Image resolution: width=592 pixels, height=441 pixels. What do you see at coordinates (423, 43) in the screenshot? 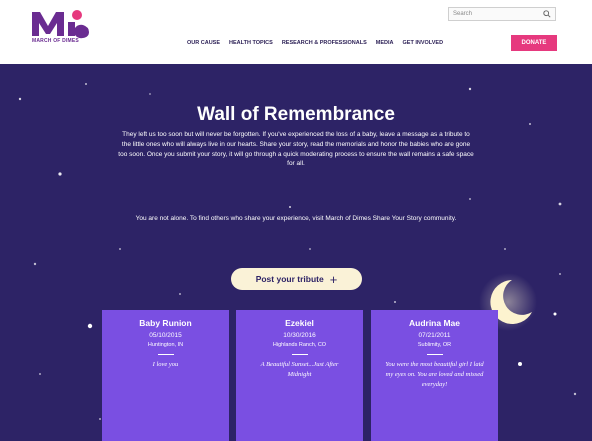
I see `nav-get-involved: GET INVOLVED` at bounding box center [423, 43].